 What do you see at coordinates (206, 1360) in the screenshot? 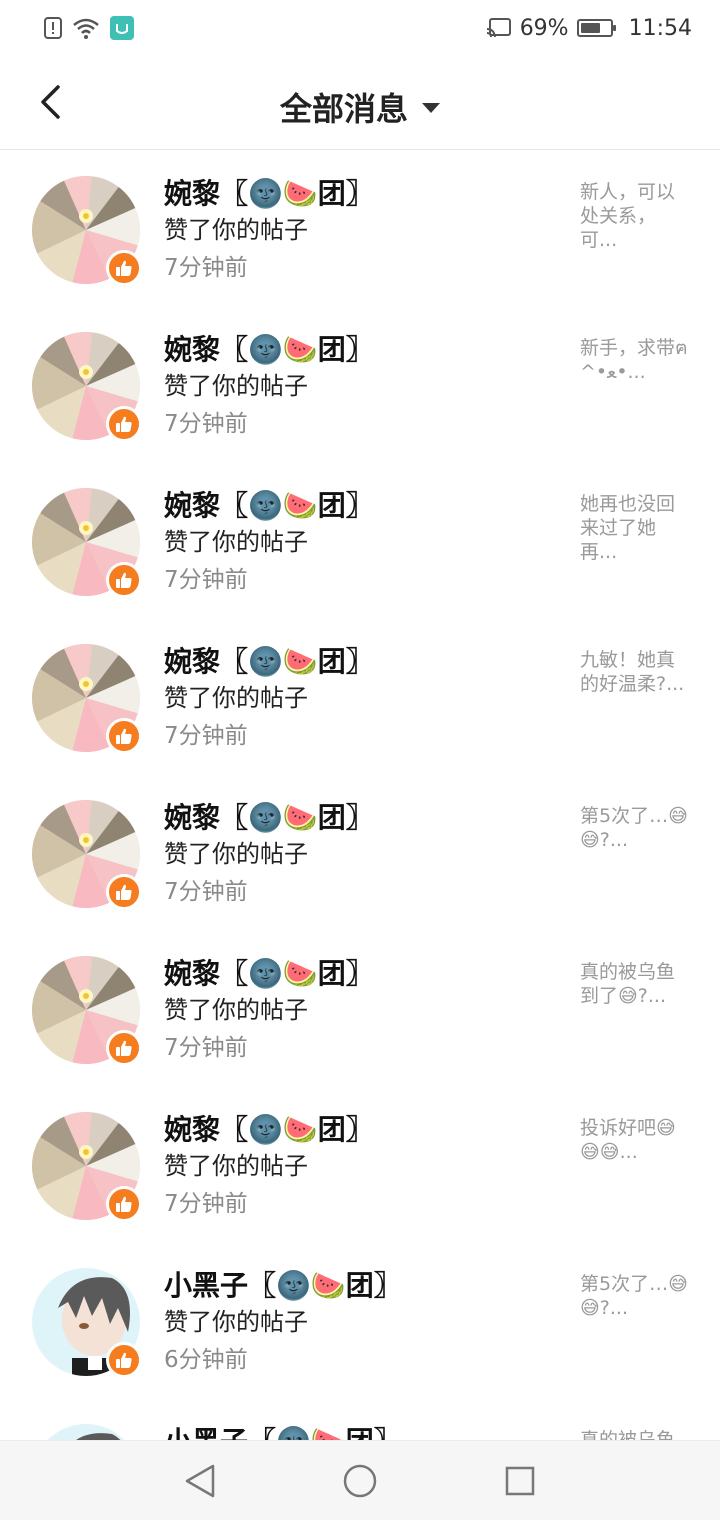
I see `notification-time: 6分钟前` at bounding box center [206, 1360].